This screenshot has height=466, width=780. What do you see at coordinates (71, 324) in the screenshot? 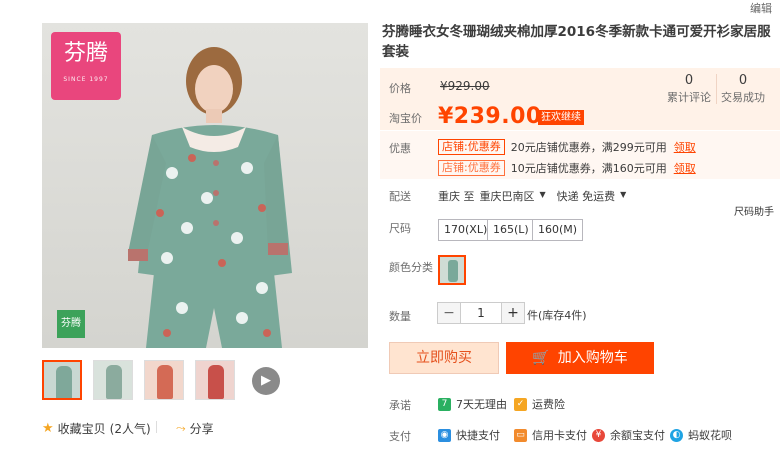
I see `small-brand-logo: 芬腾` at bounding box center [71, 324].